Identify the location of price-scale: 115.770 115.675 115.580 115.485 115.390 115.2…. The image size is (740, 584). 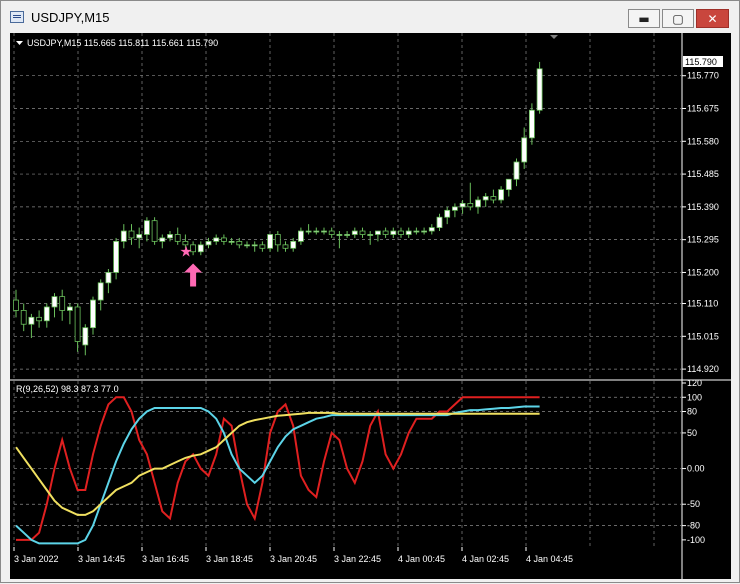
(700, 222).